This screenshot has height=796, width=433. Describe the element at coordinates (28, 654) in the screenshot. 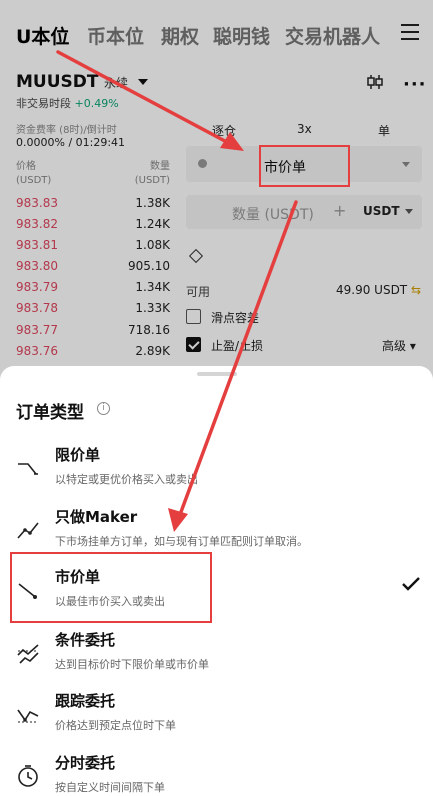

I see `conditional-order-icon` at that location.